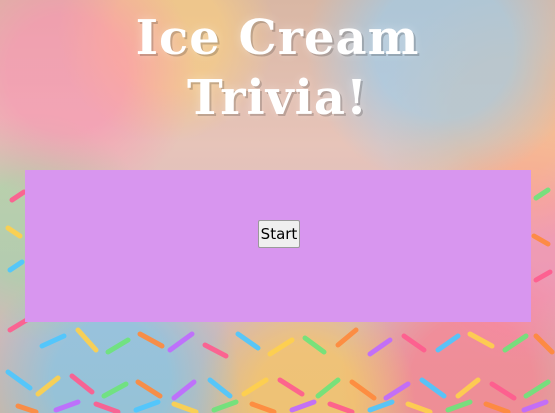  Describe the element at coordinates (279, 234) in the screenshot. I see `start-button: Start` at that location.